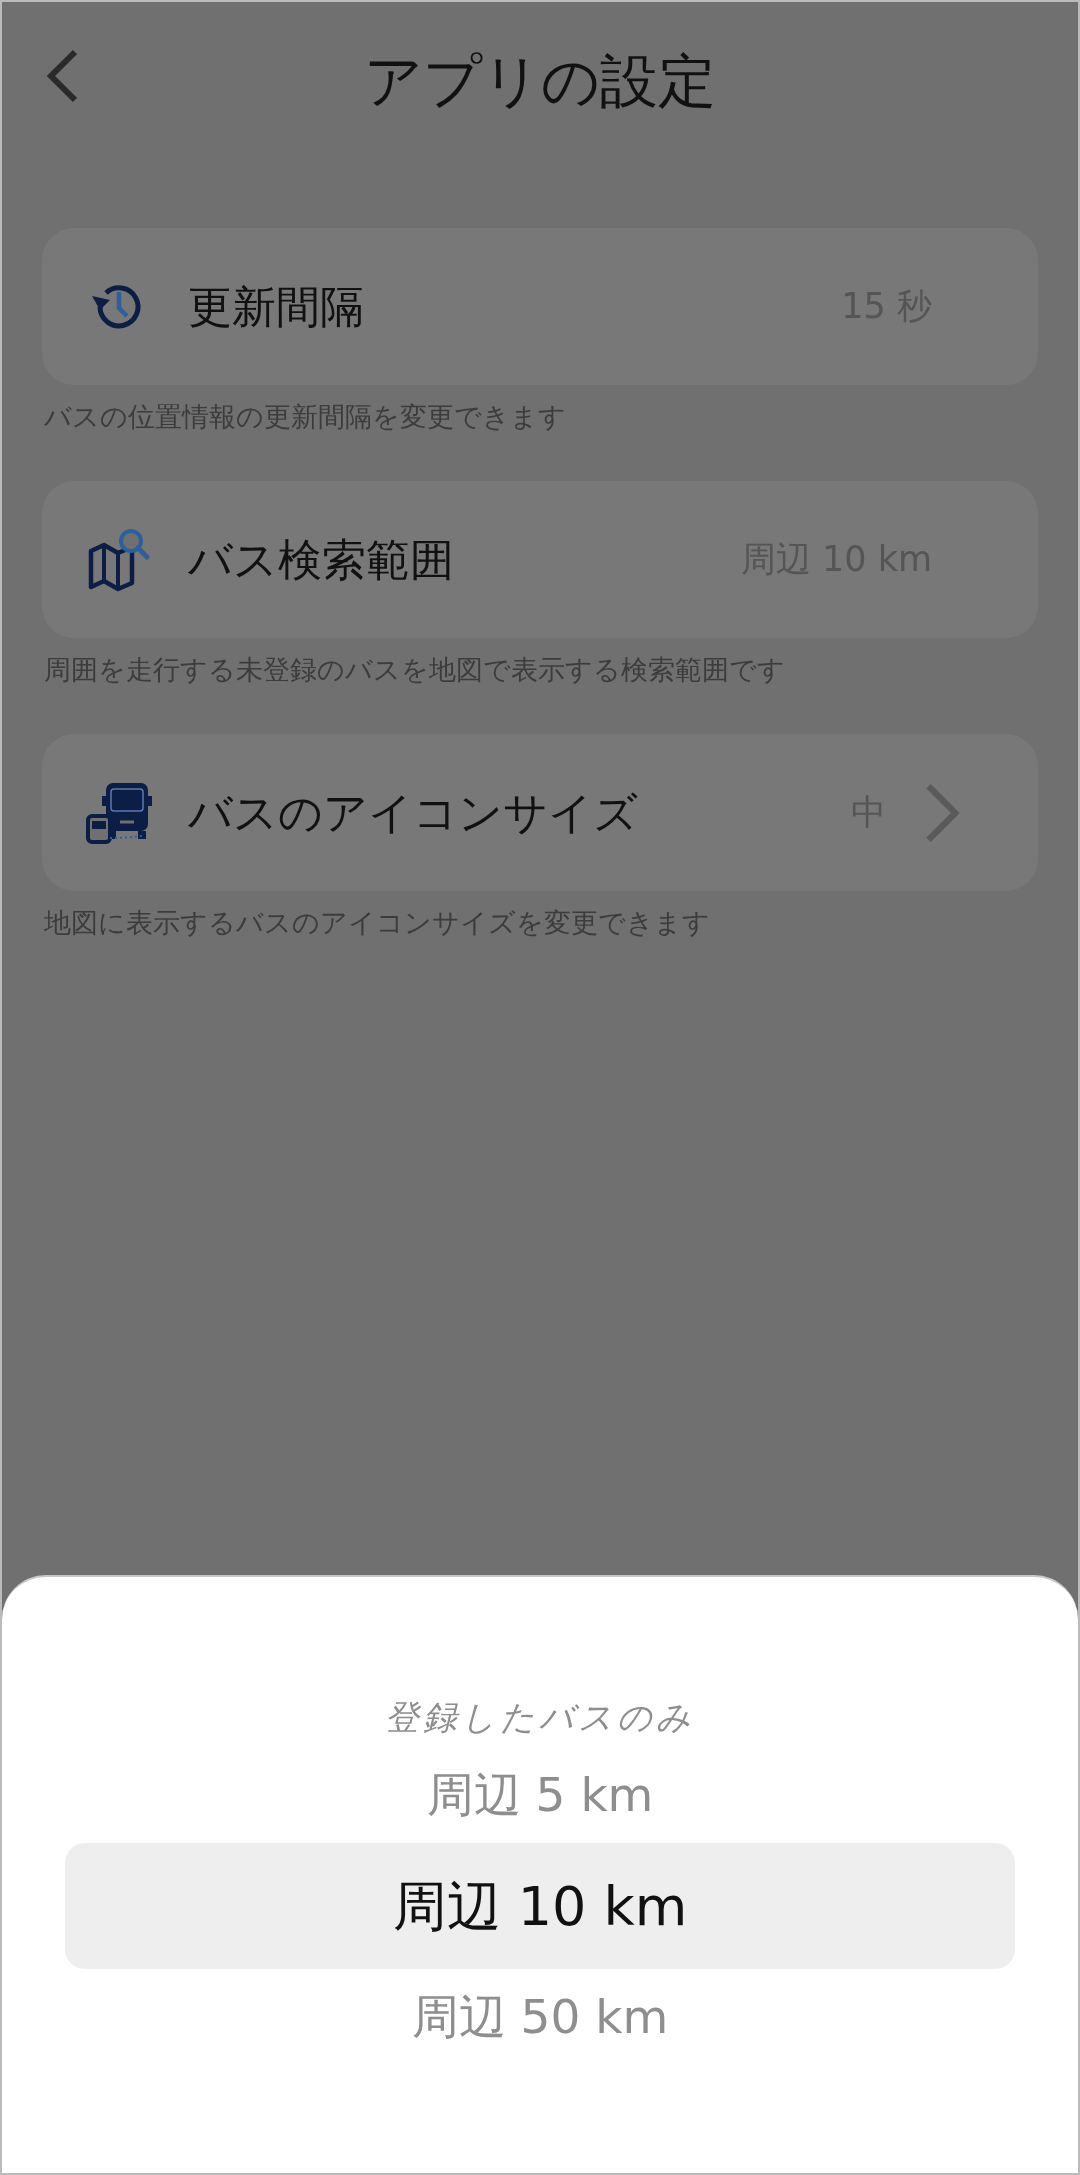  Describe the element at coordinates (276, 306) in the screenshot. I see `setting-label: 更新間隔` at that location.